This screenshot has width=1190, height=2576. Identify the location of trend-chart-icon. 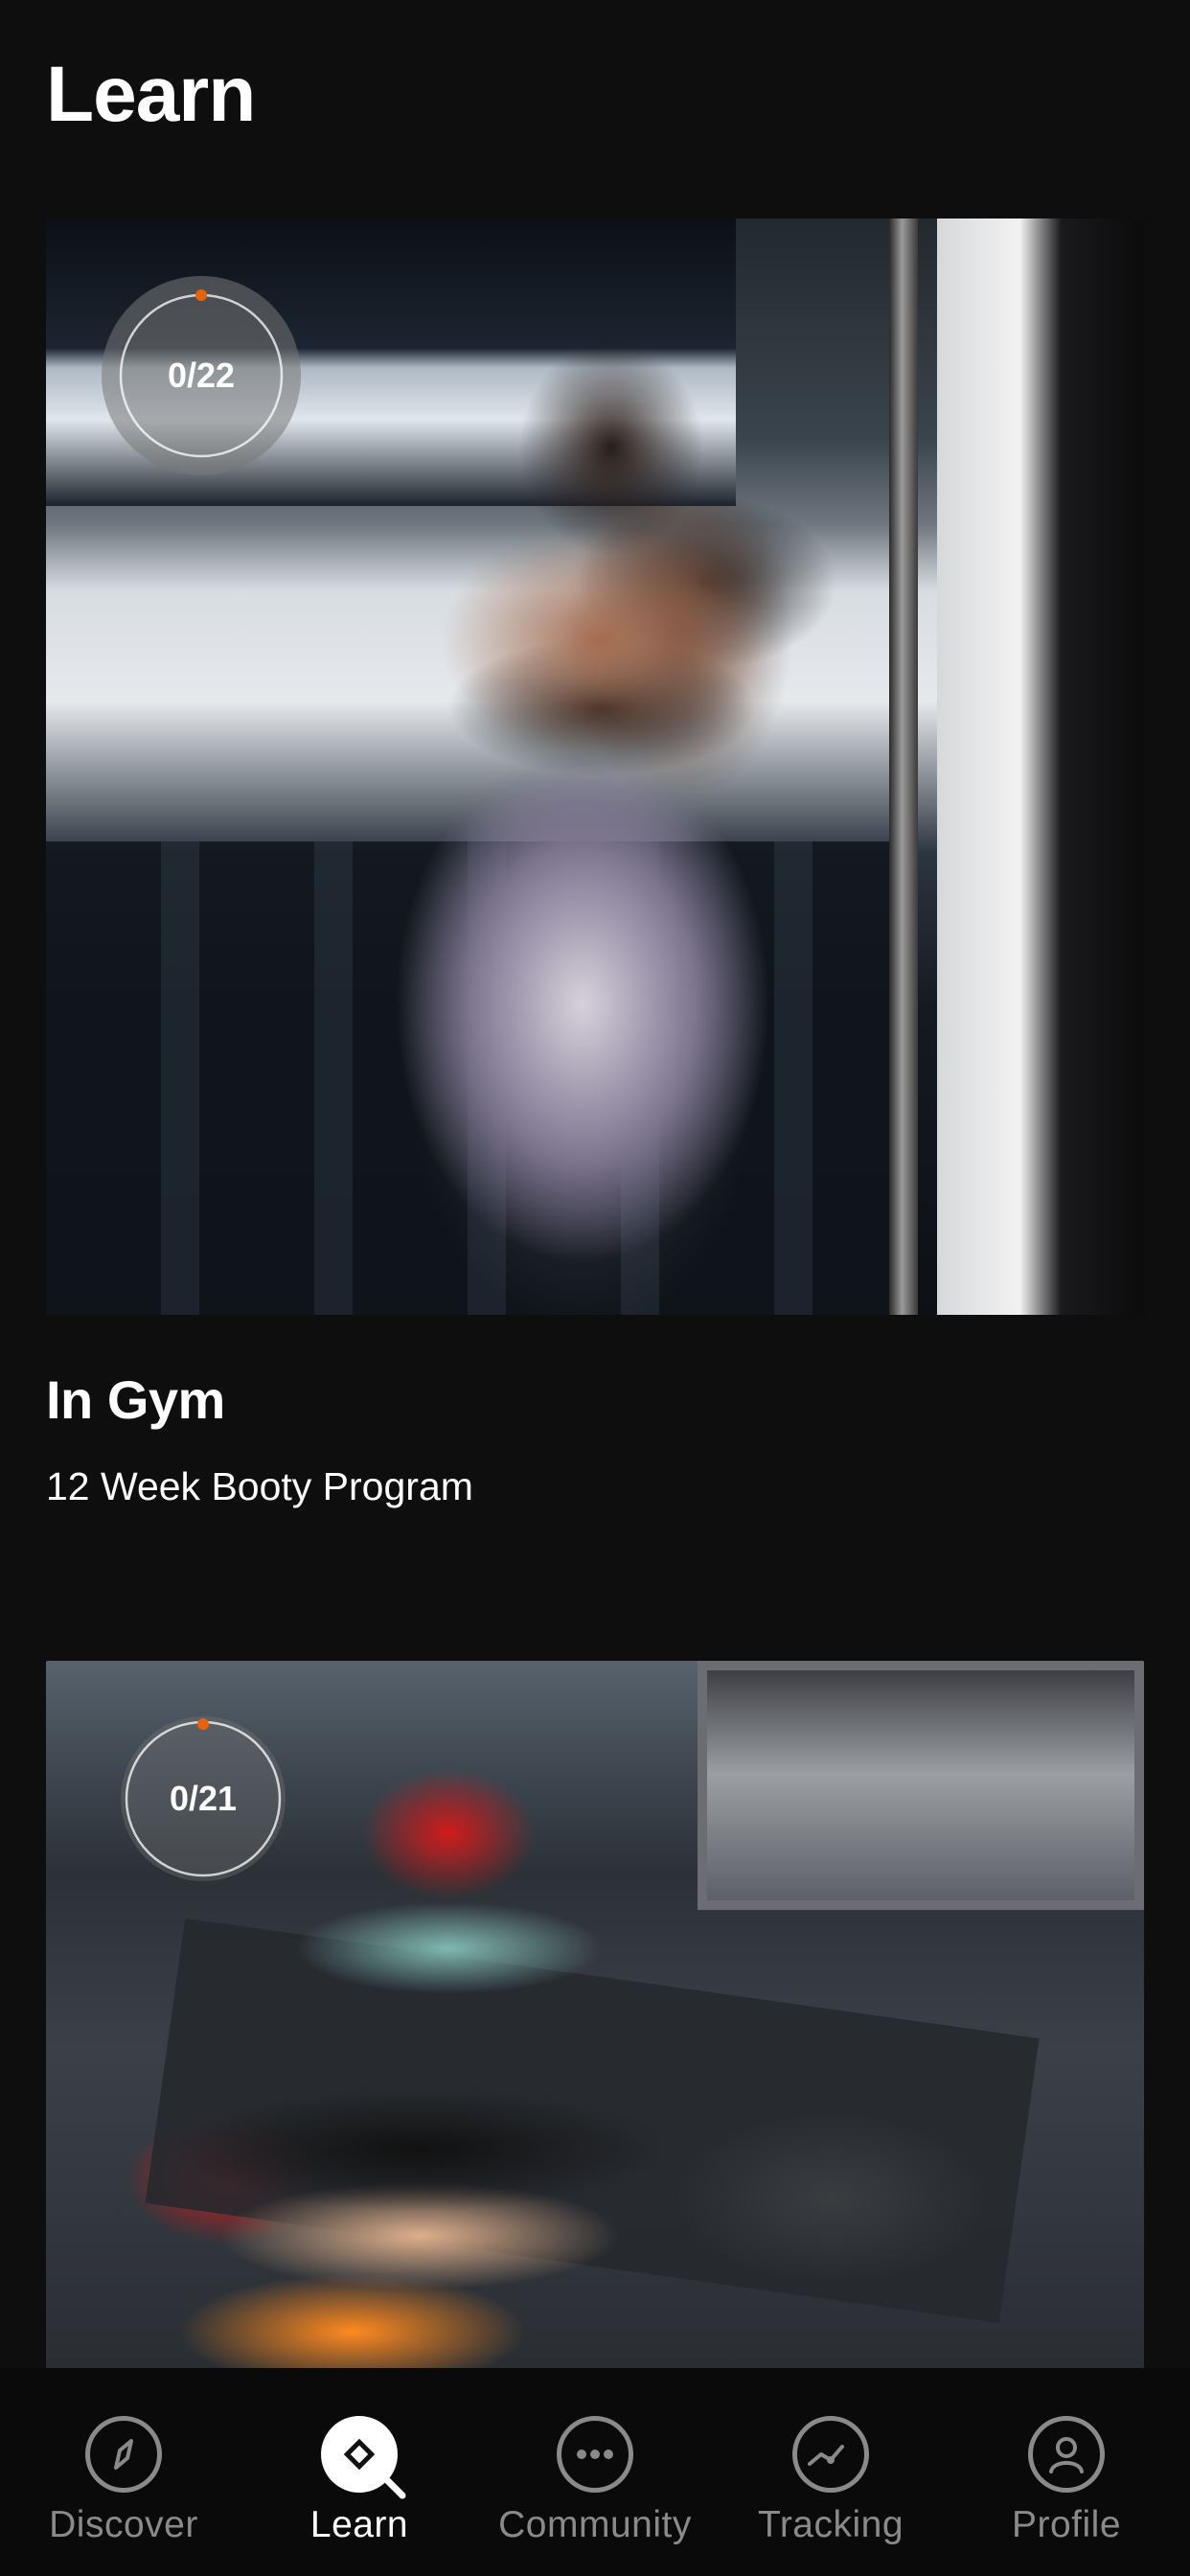
(831, 2454).